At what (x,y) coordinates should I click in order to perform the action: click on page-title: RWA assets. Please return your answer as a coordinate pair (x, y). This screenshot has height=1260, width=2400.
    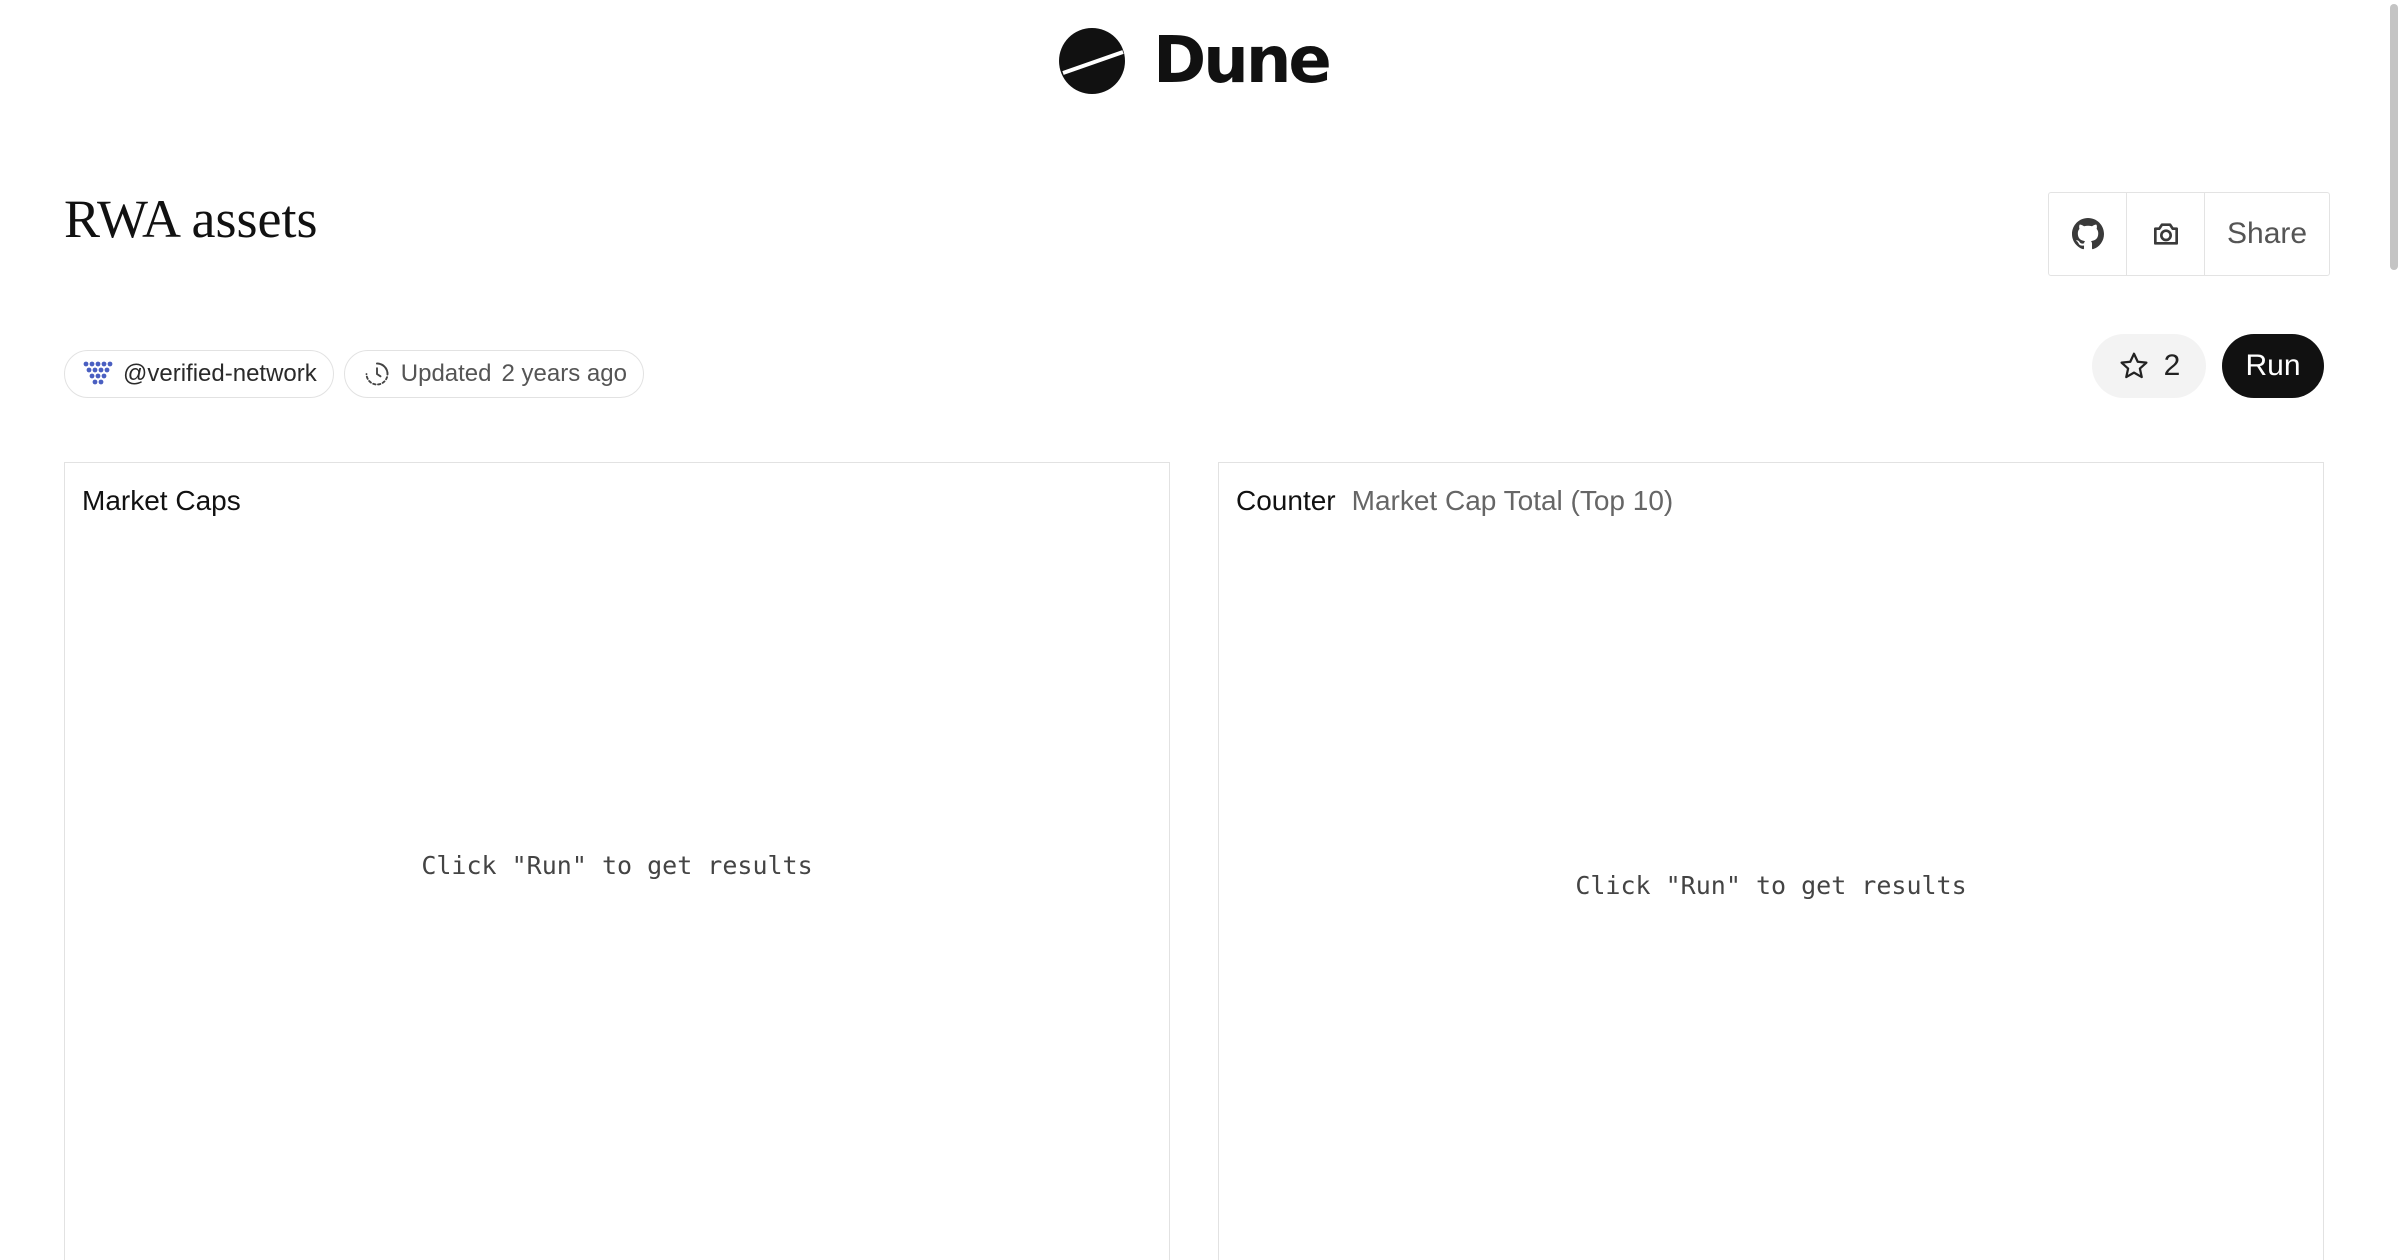
    Looking at the image, I should click on (191, 219).